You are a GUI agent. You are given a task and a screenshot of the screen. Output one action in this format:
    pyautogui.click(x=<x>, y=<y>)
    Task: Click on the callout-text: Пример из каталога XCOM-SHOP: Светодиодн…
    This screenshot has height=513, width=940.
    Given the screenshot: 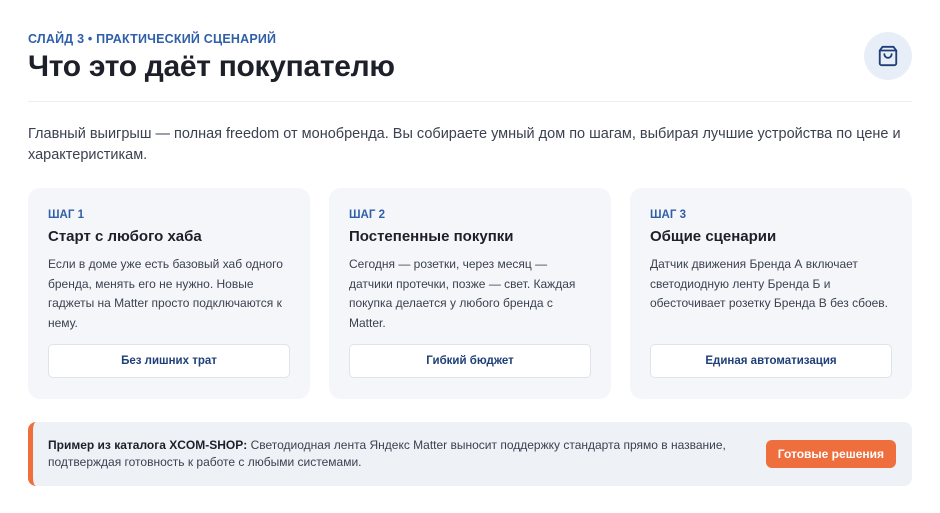 What is the action you would take?
    pyautogui.click(x=403, y=453)
    